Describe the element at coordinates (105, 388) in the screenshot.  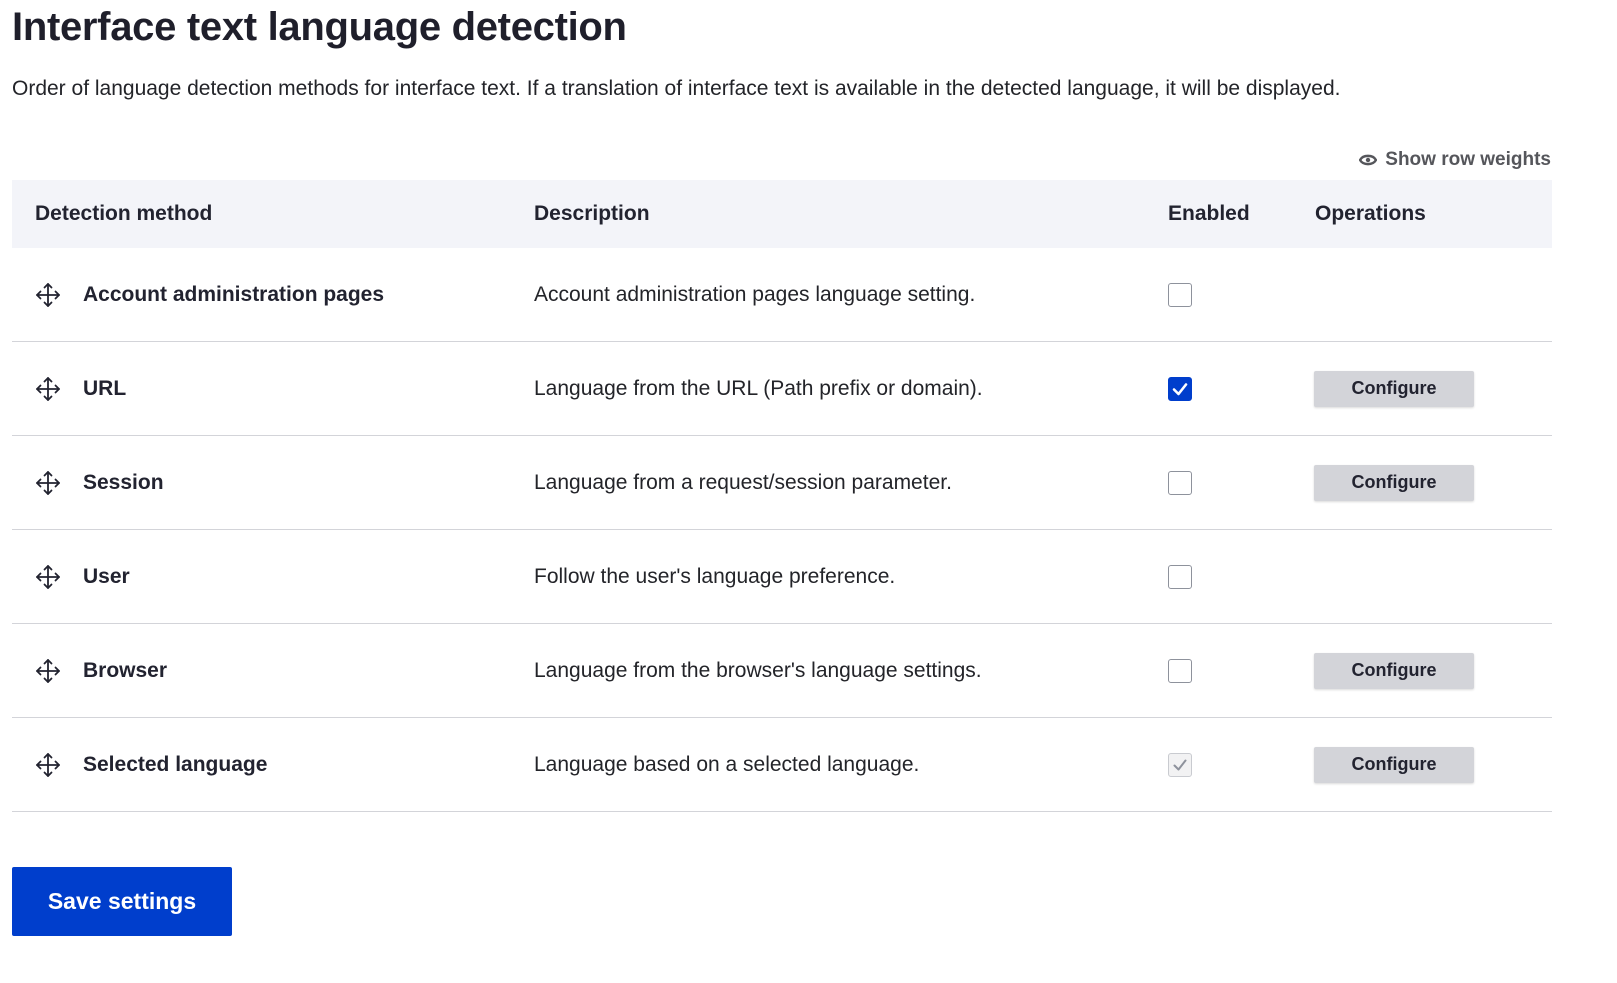
I see `method-name: URL` at that location.